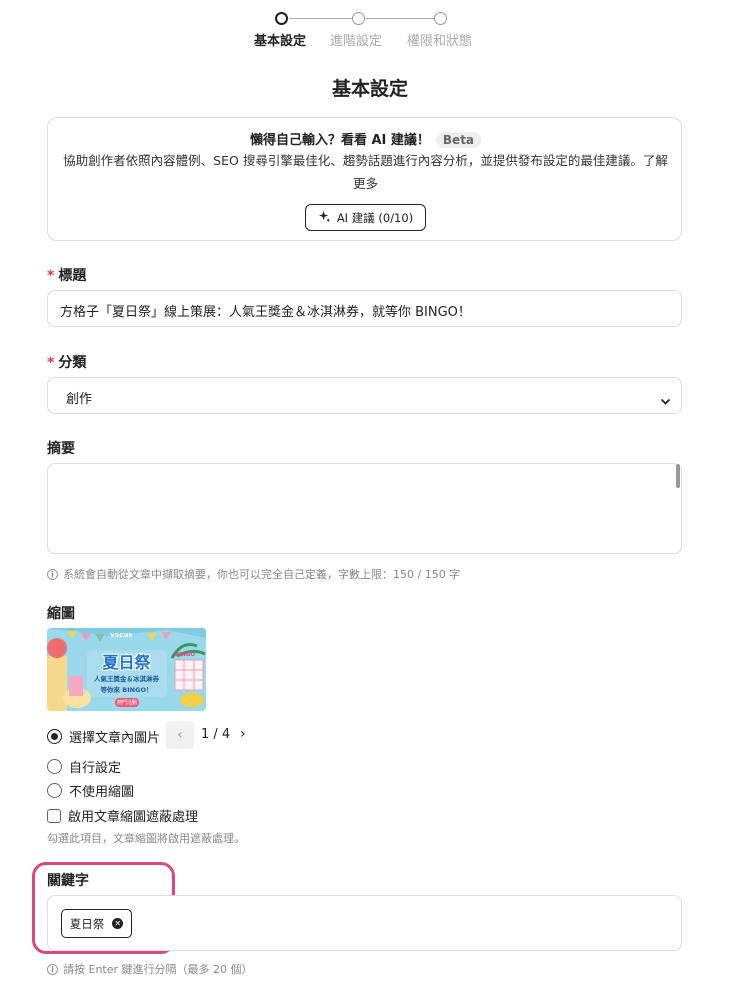  What do you see at coordinates (364, 395) in the screenshot?
I see `category-select: 創作` at bounding box center [364, 395].